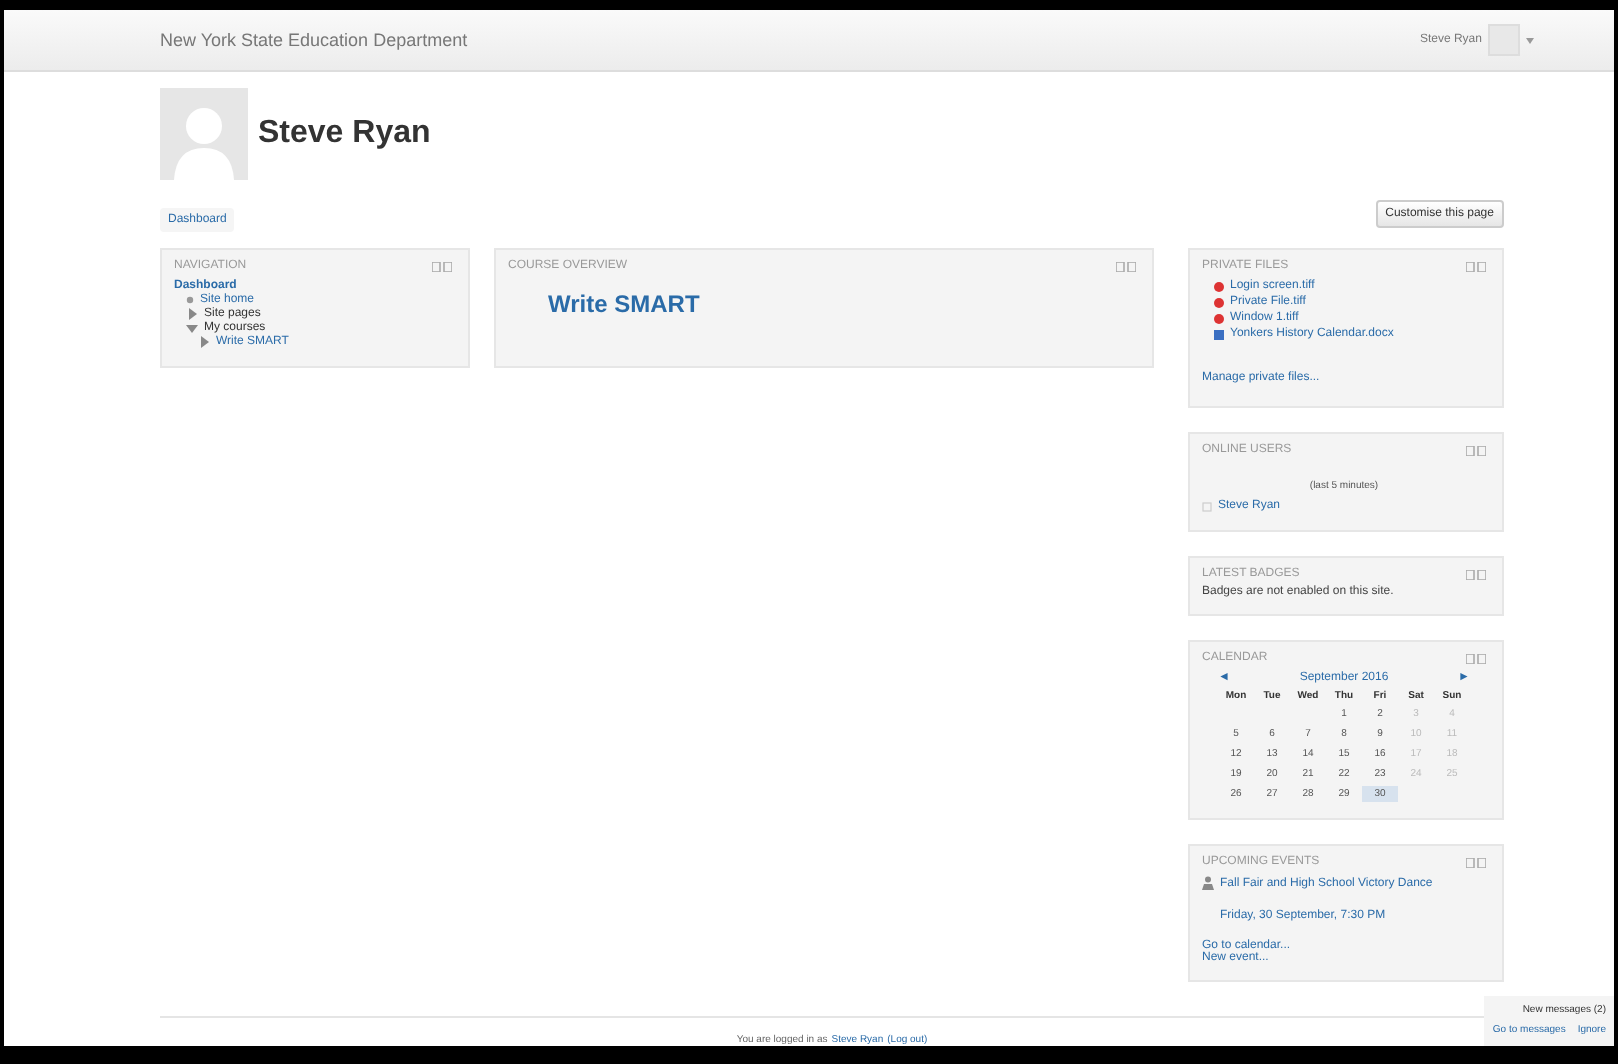 This screenshot has width=1618, height=1064. What do you see at coordinates (344, 134) in the screenshot?
I see `profile-name: Steve Ryan` at bounding box center [344, 134].